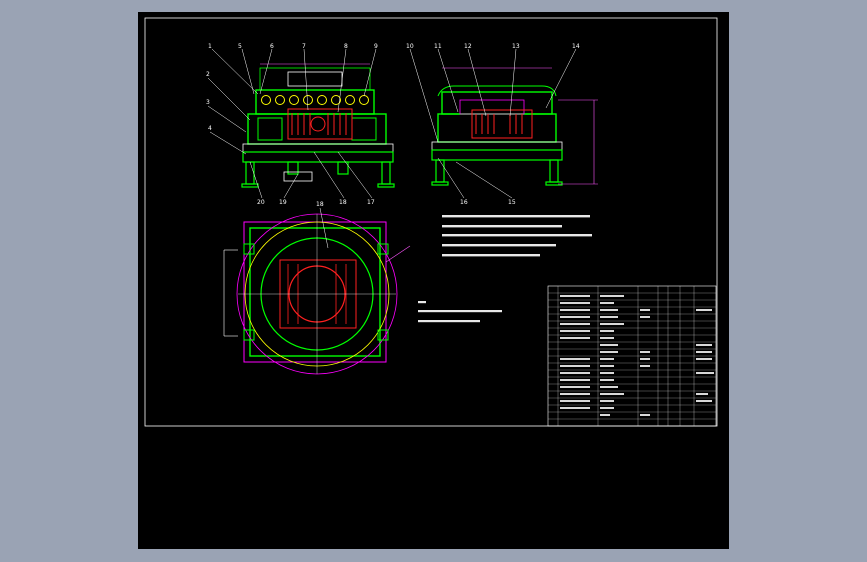 The image size is (867, 562). What do you see at coordinates (376, 46) in the screenshot?
I see `svg-text: 9` at bounding box center [376, 46].